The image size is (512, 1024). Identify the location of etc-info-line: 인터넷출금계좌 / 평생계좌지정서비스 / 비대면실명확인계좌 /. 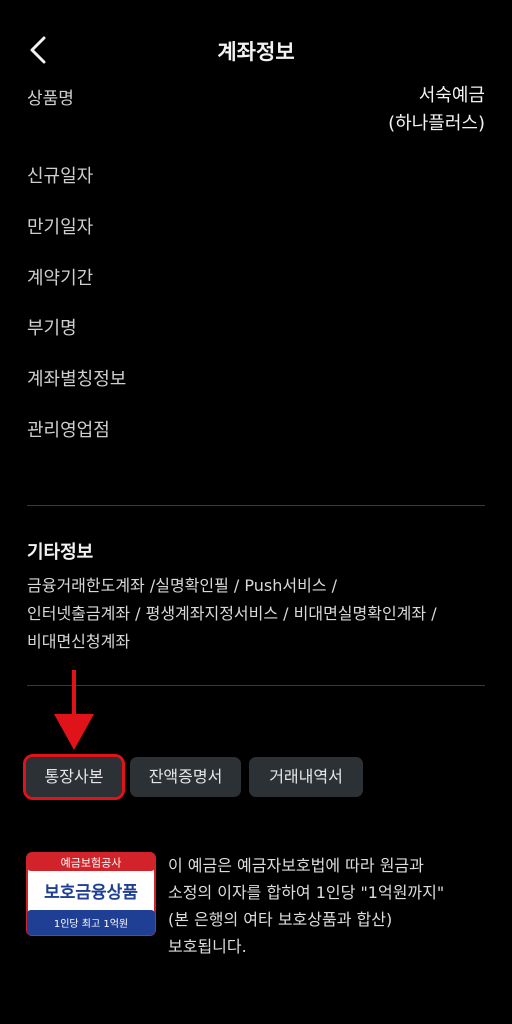
(232, 613).